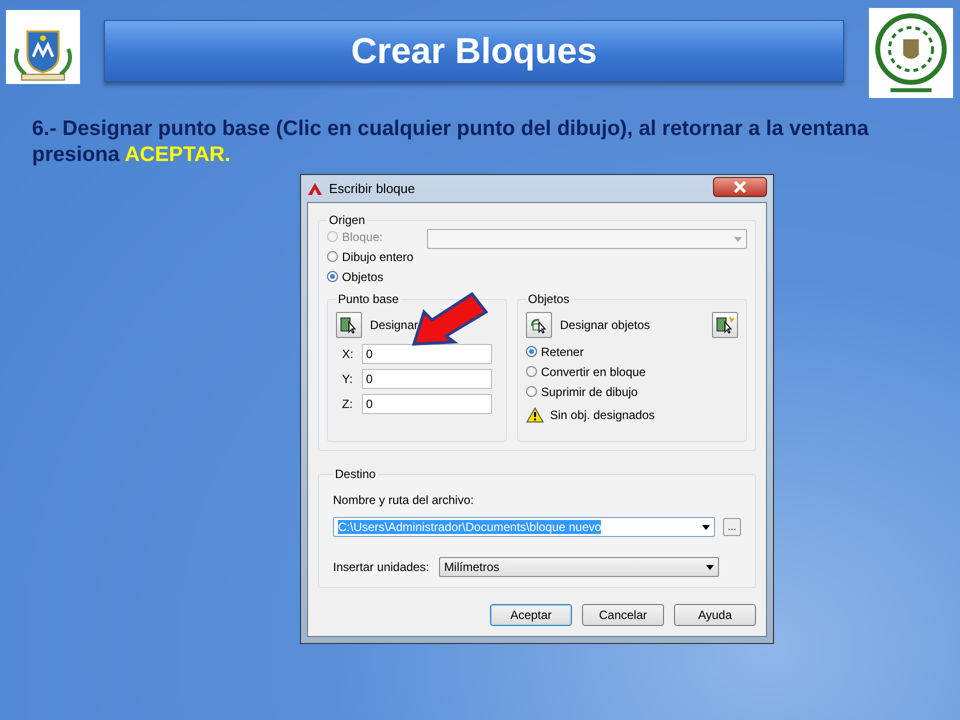  Describe the element at coordinates (372, 256) in the screenshot. I see `radio-option: Dibujo entero` at that location.